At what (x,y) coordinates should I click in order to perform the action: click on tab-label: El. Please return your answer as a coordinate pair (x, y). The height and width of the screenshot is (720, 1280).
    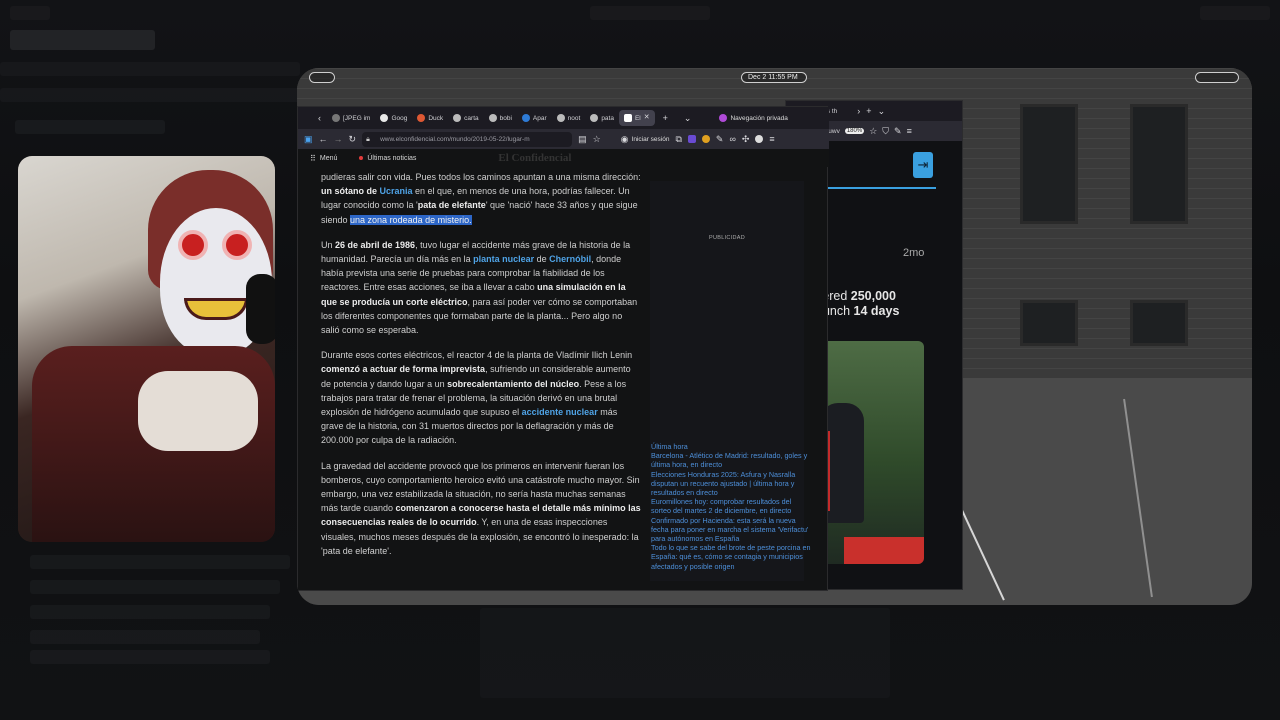
    Looking at the image, I should click on (637, 118).